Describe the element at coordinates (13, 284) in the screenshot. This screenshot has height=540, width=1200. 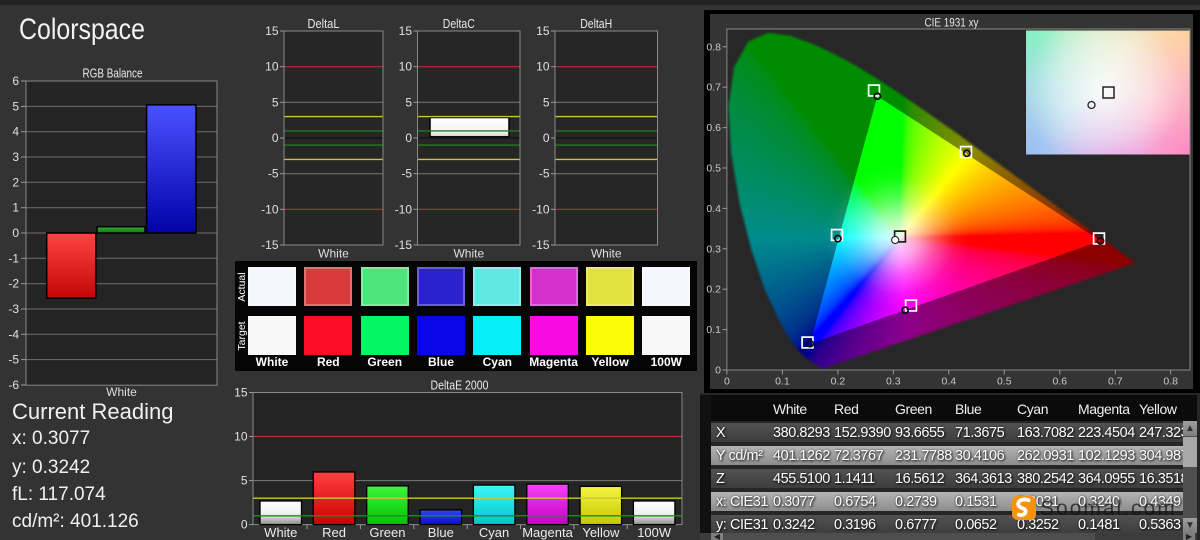
I see `svg-text: -2` at that location.